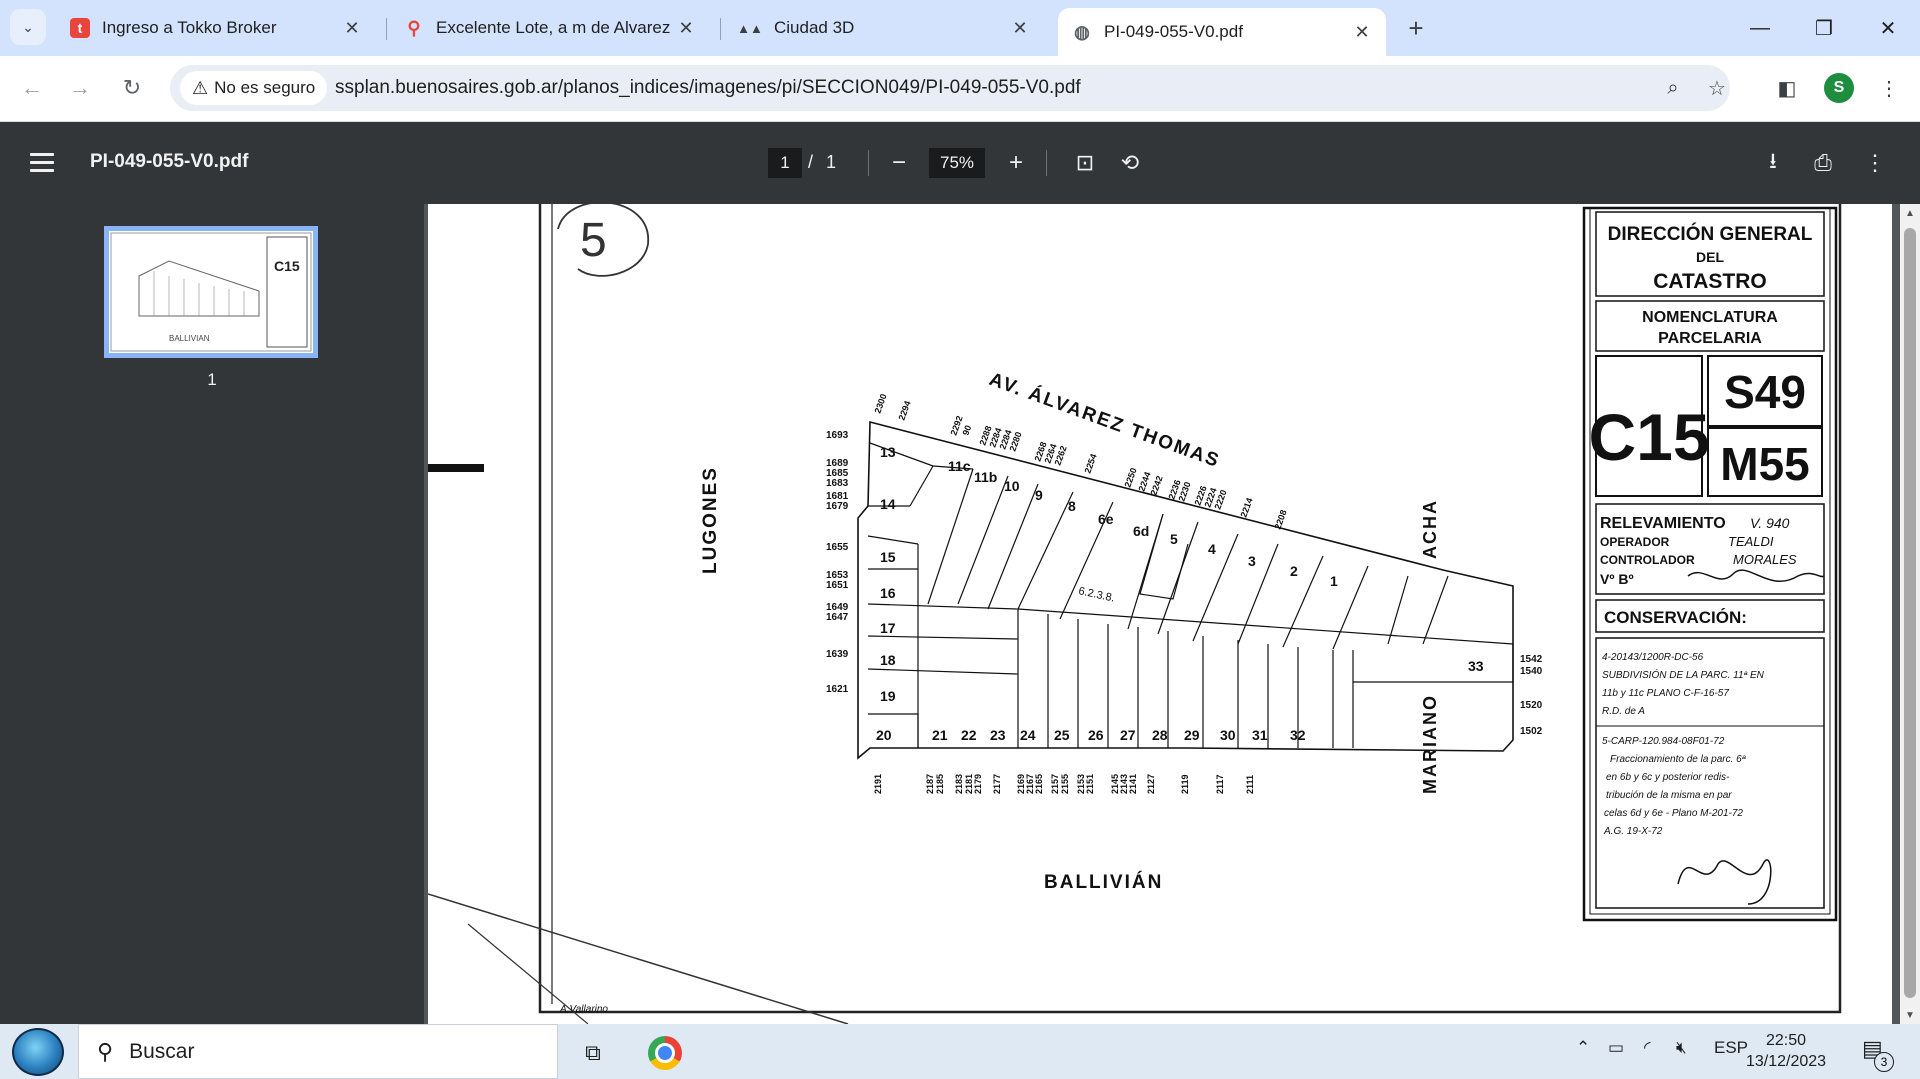 This screenshot has width=1920, height=1079. Describe the element at coordinates (1185, 784) in the screenshot. I see `address-label: 2119` at that location.